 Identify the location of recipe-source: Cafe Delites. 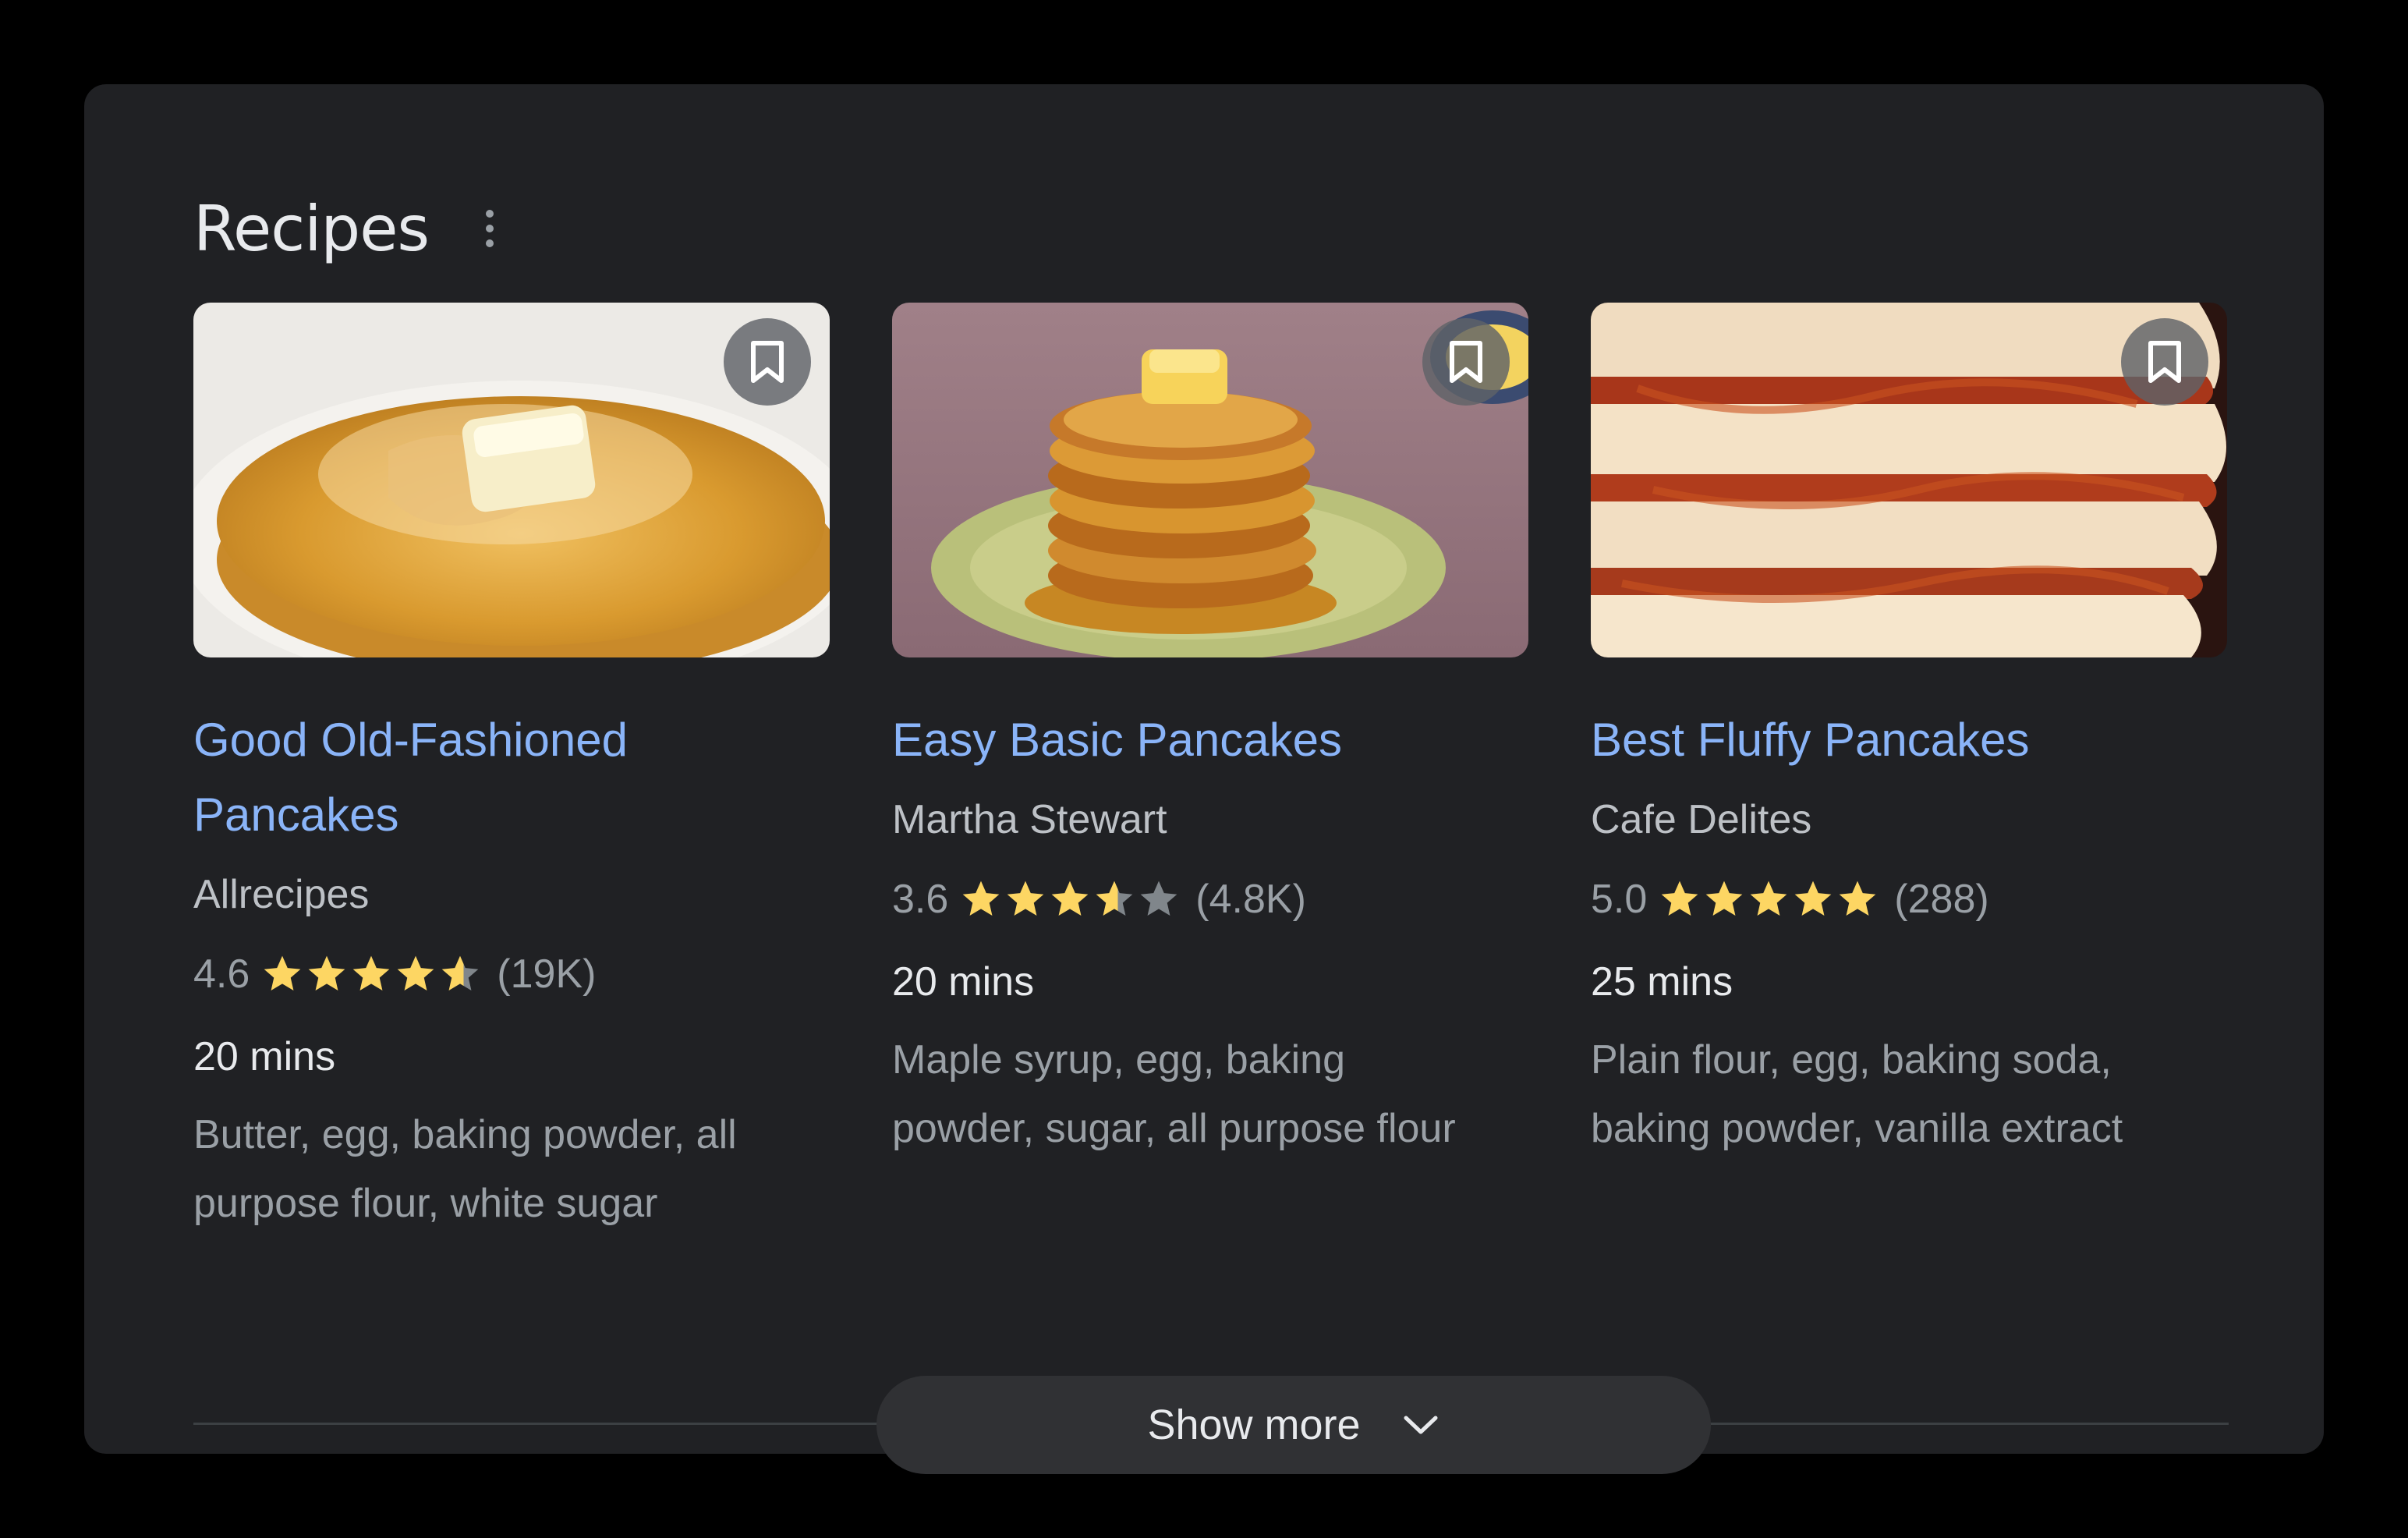
(1701, 819).